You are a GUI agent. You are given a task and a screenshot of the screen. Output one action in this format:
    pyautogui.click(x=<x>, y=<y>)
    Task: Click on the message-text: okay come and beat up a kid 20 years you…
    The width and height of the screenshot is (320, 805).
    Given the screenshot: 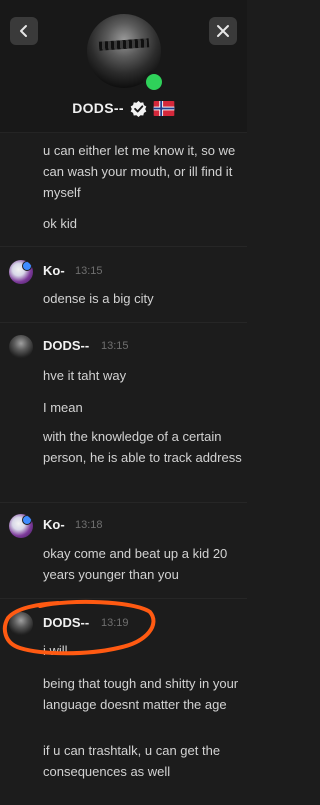 What is the action you would take?
    pyautogui.click(x=135, y=564)
    